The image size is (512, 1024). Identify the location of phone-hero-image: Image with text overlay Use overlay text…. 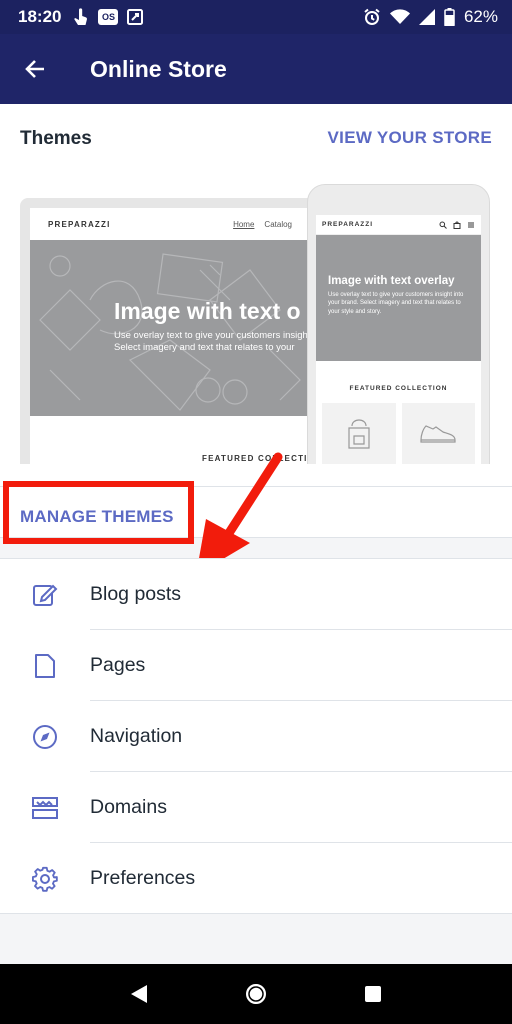
(398, 298).